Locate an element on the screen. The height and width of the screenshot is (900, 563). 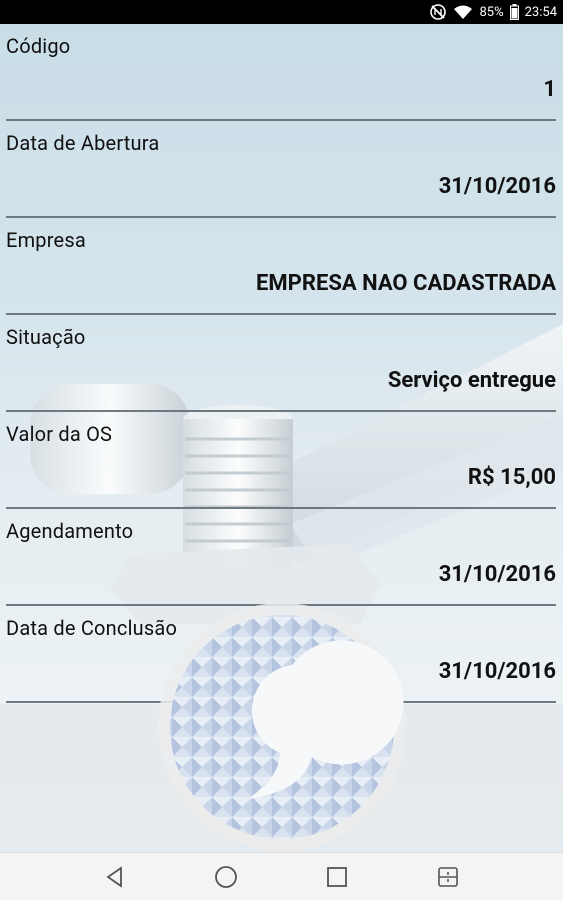
home-icon is located at coordinates (226, 877).